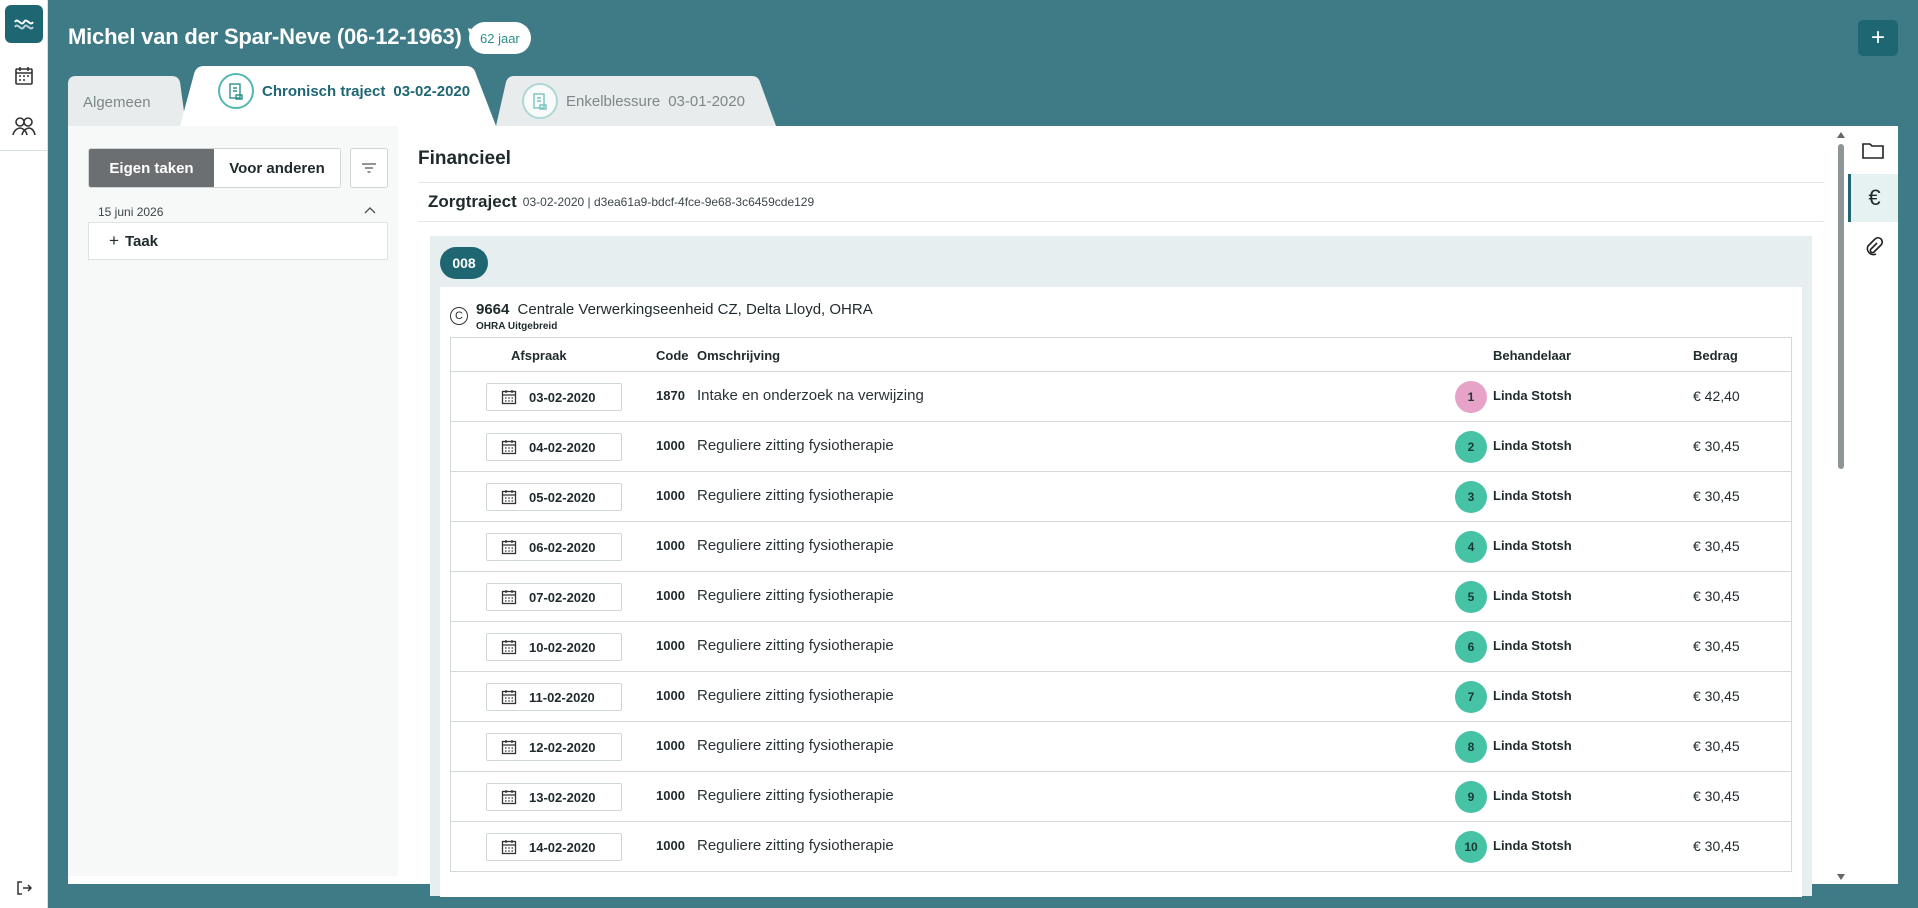 The height and width of the screenshot is (908, 1918). I want to click on amount: € 42,40, so click(1716, 396).